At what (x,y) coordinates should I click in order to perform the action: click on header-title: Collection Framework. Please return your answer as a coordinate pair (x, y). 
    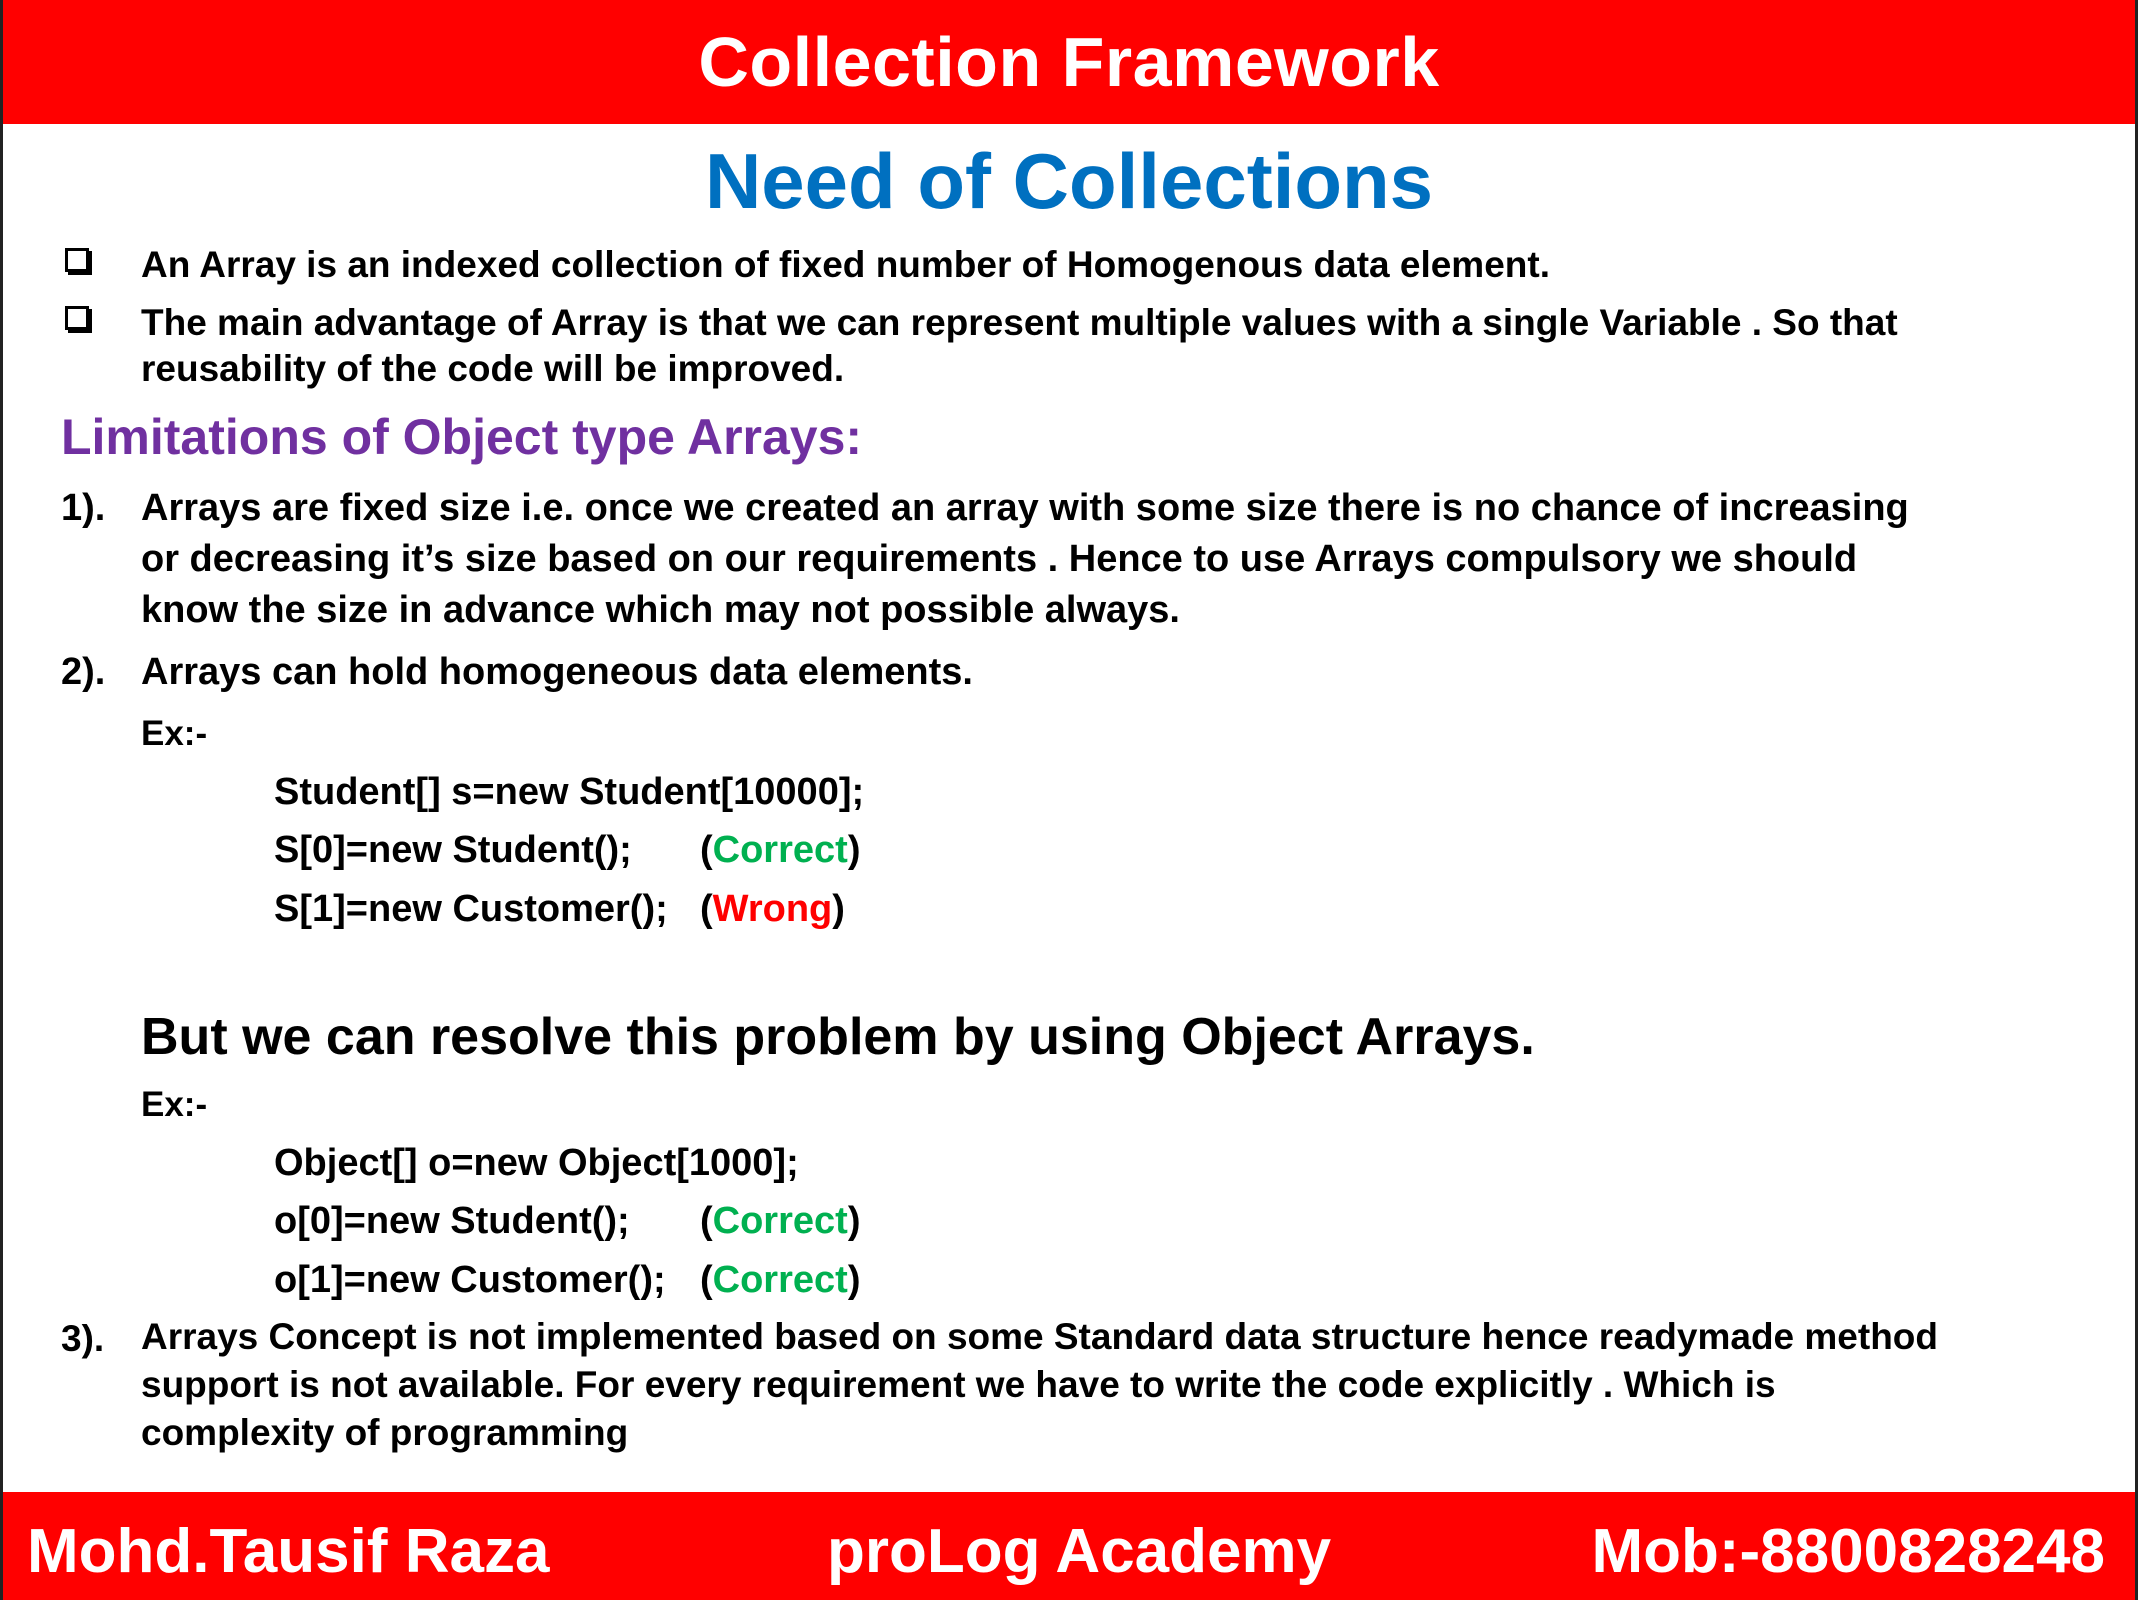
    Looking at the image, I should click on (1069, 62).